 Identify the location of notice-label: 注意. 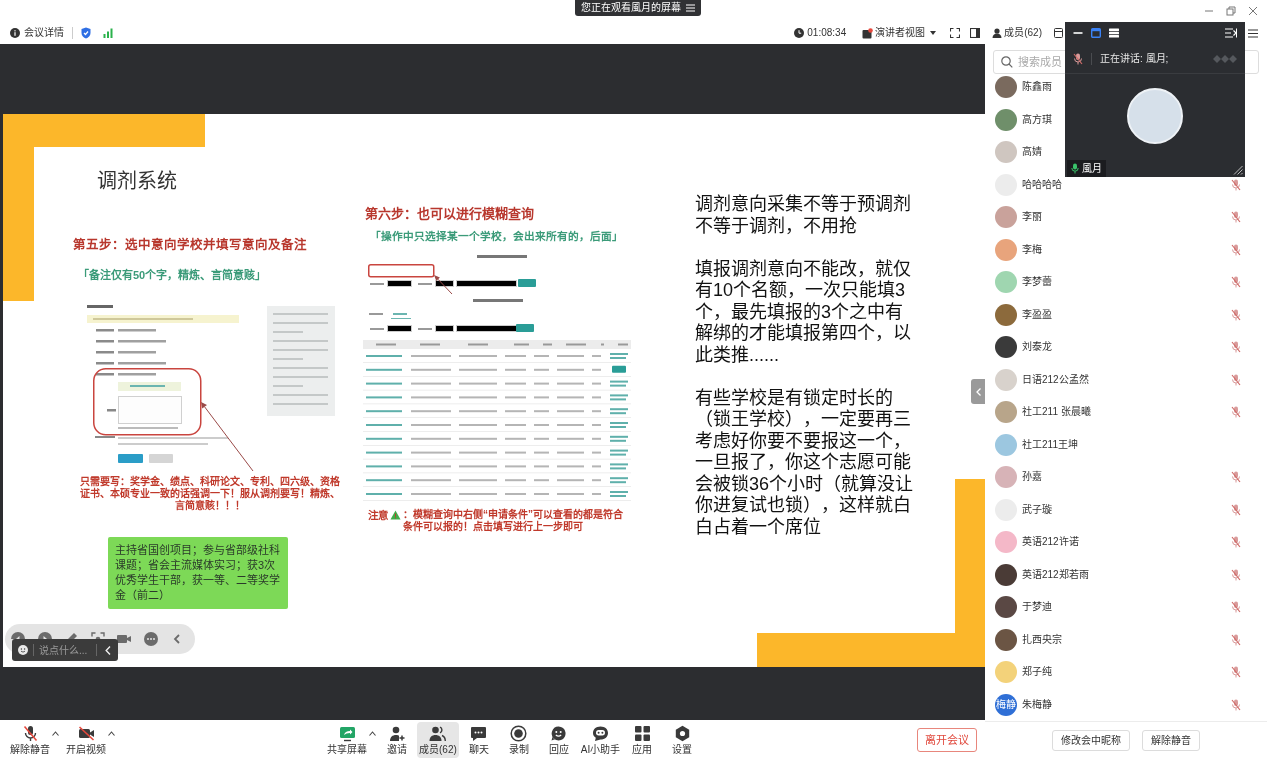
(378, 515).